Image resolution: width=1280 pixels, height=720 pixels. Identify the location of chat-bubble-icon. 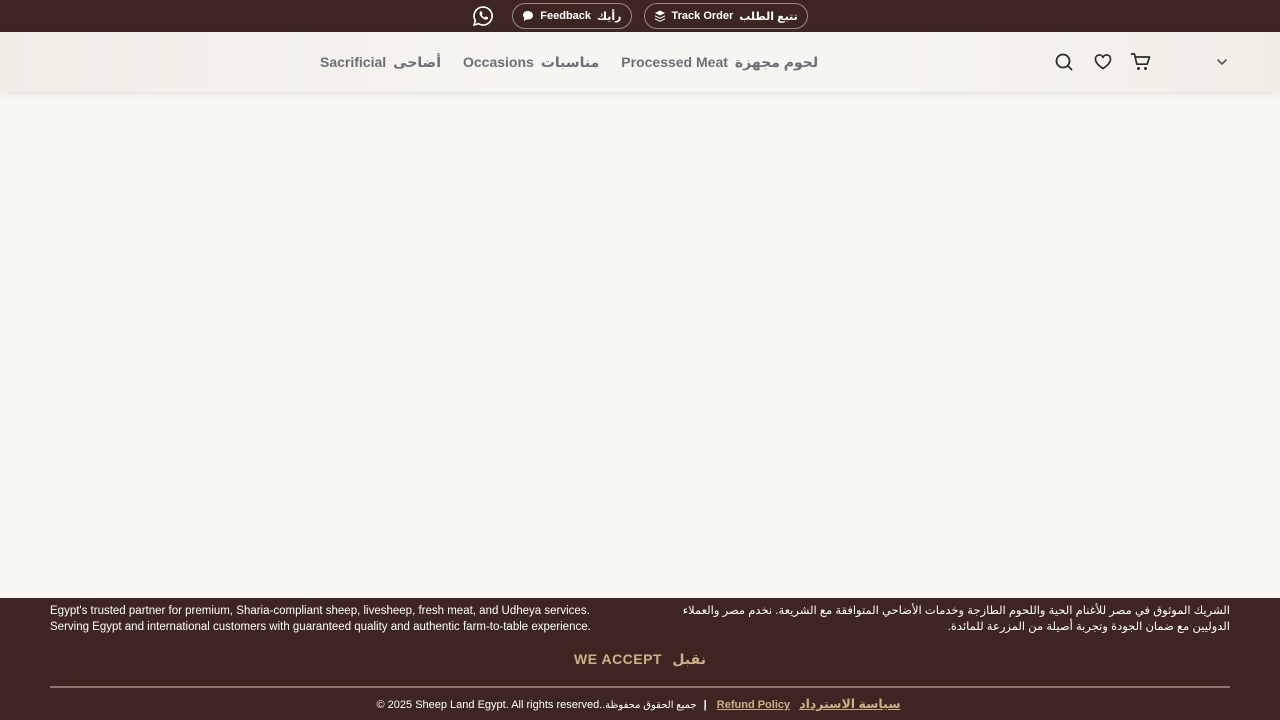
(528, 16).